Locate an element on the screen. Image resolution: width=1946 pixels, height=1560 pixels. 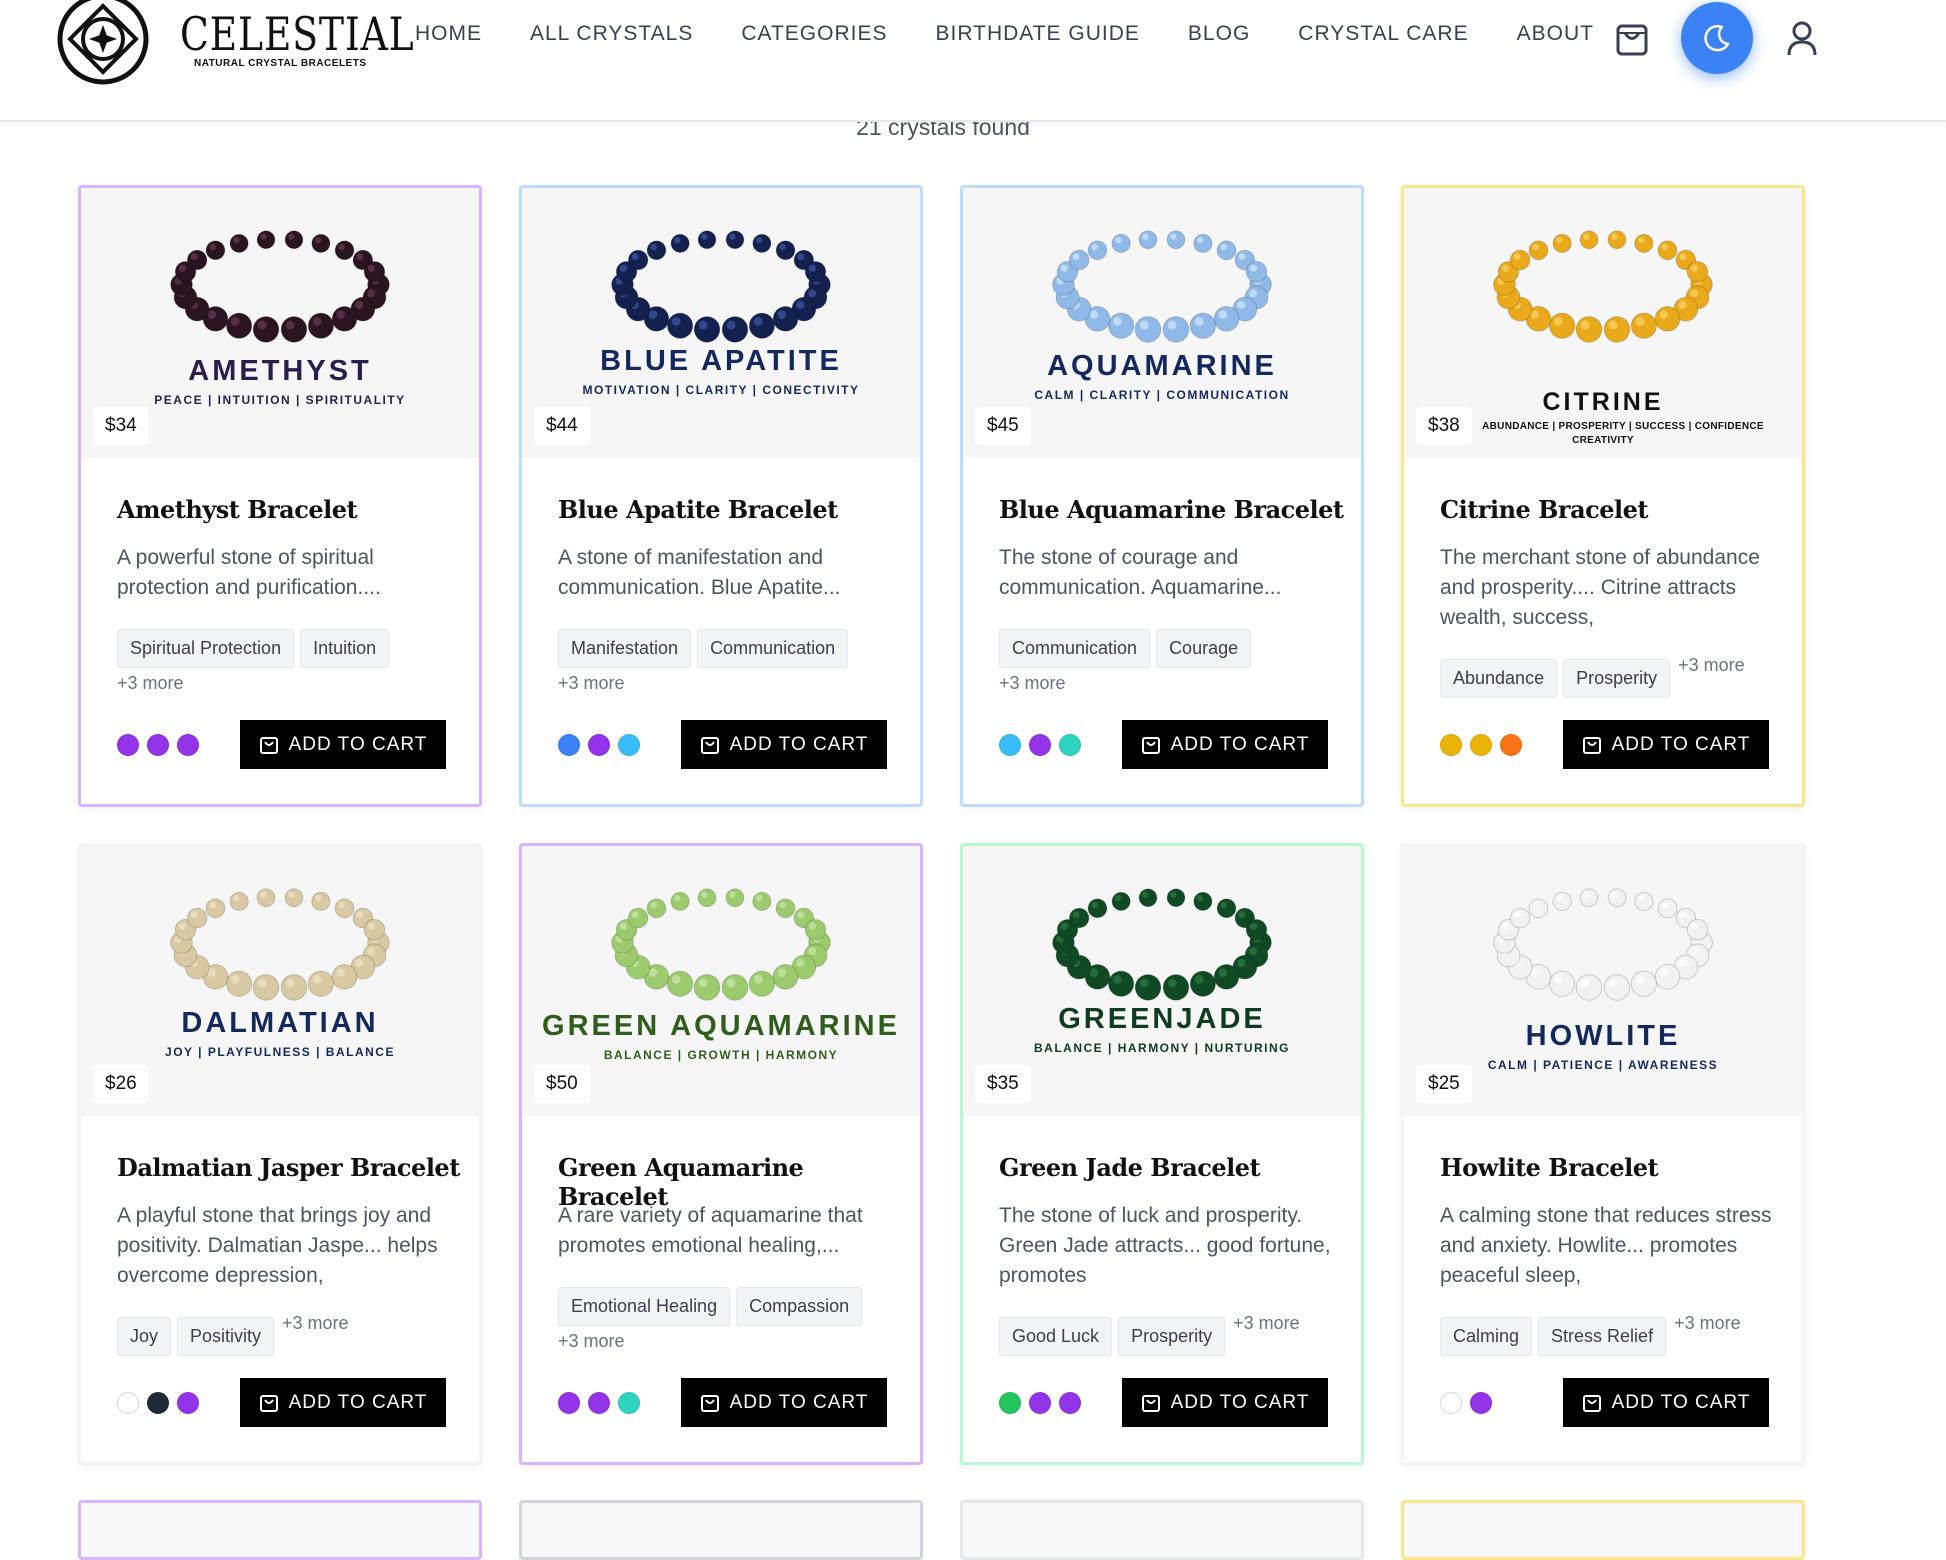
product-image: DALMATIAN JOY | PLAYFULNESS | BALANCE $26 is located at coordinates (280, 981).